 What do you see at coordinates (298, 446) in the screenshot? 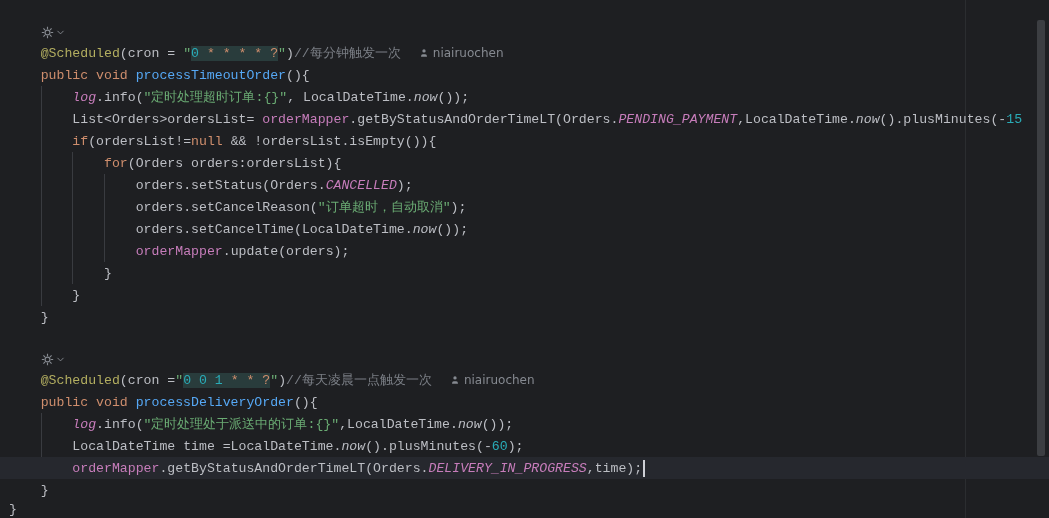
I see `code-line: LocalDateTime time =LocalDateTime.now().plusMinutes(-60);` at bounding box center [298, 446].